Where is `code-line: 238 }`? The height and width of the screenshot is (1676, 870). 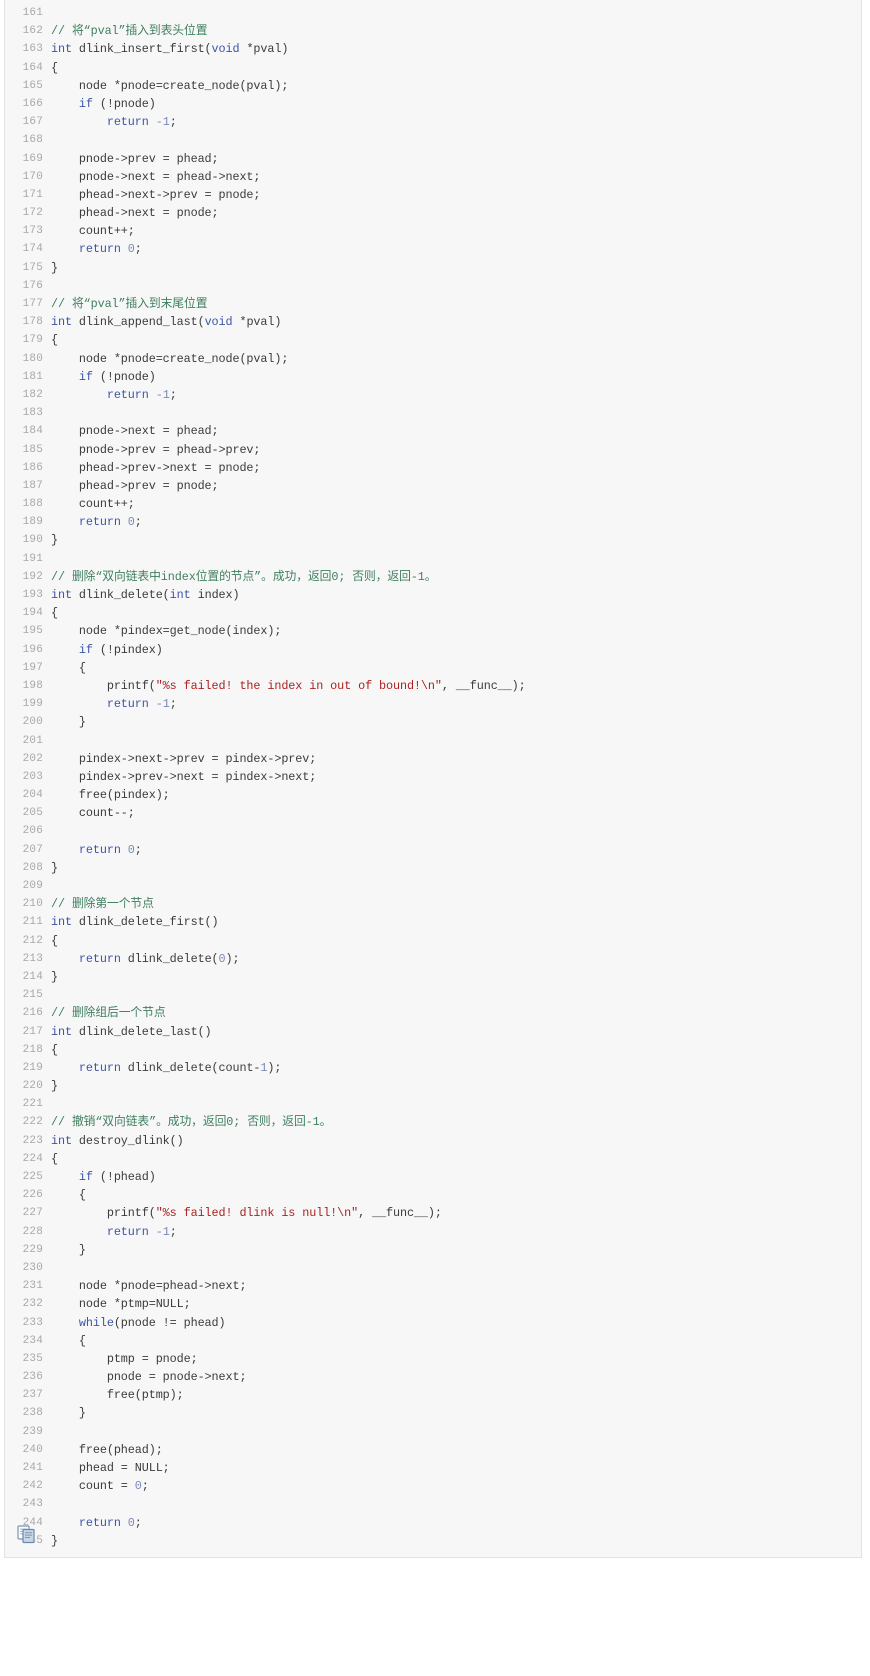 code-line: 238 } is located at coordinates (433, 1413).